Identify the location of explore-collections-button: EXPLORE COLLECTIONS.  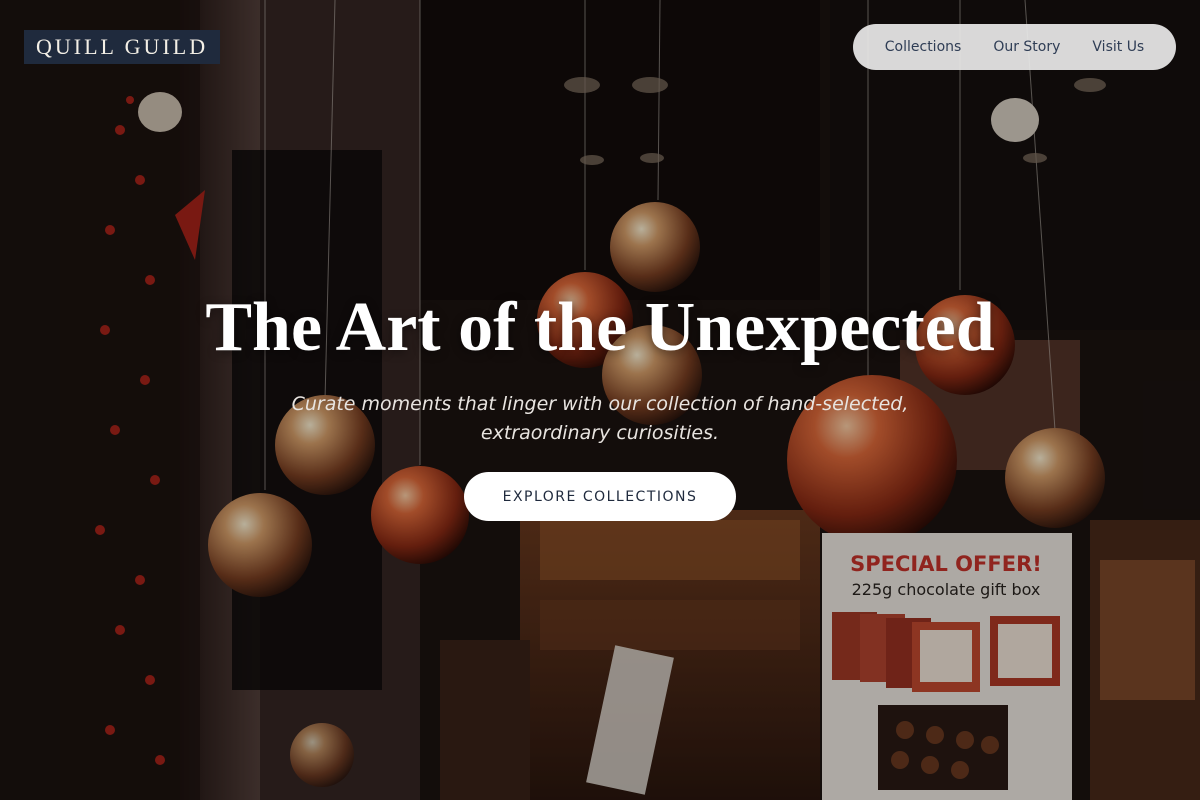
(600, 496).